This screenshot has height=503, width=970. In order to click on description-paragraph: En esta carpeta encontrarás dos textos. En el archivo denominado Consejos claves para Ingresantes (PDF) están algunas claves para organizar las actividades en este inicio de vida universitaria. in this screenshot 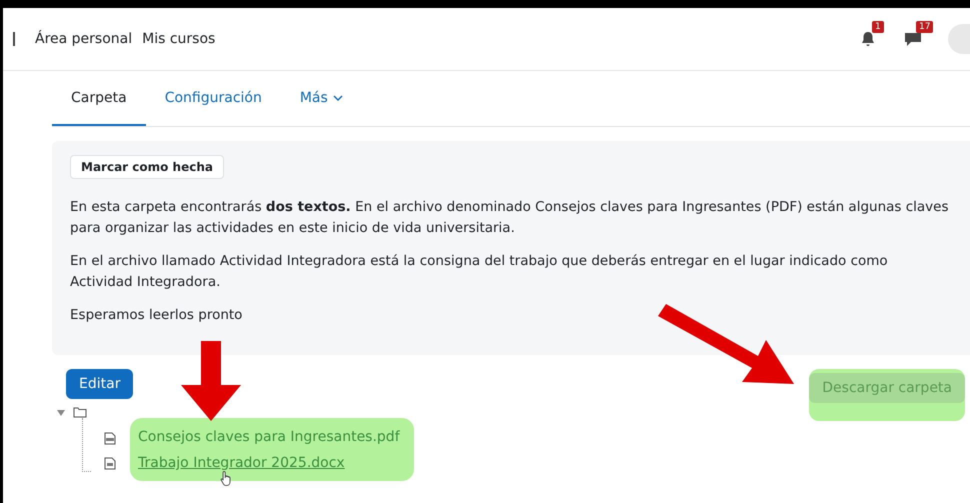, I will do `click(510, 218)`.